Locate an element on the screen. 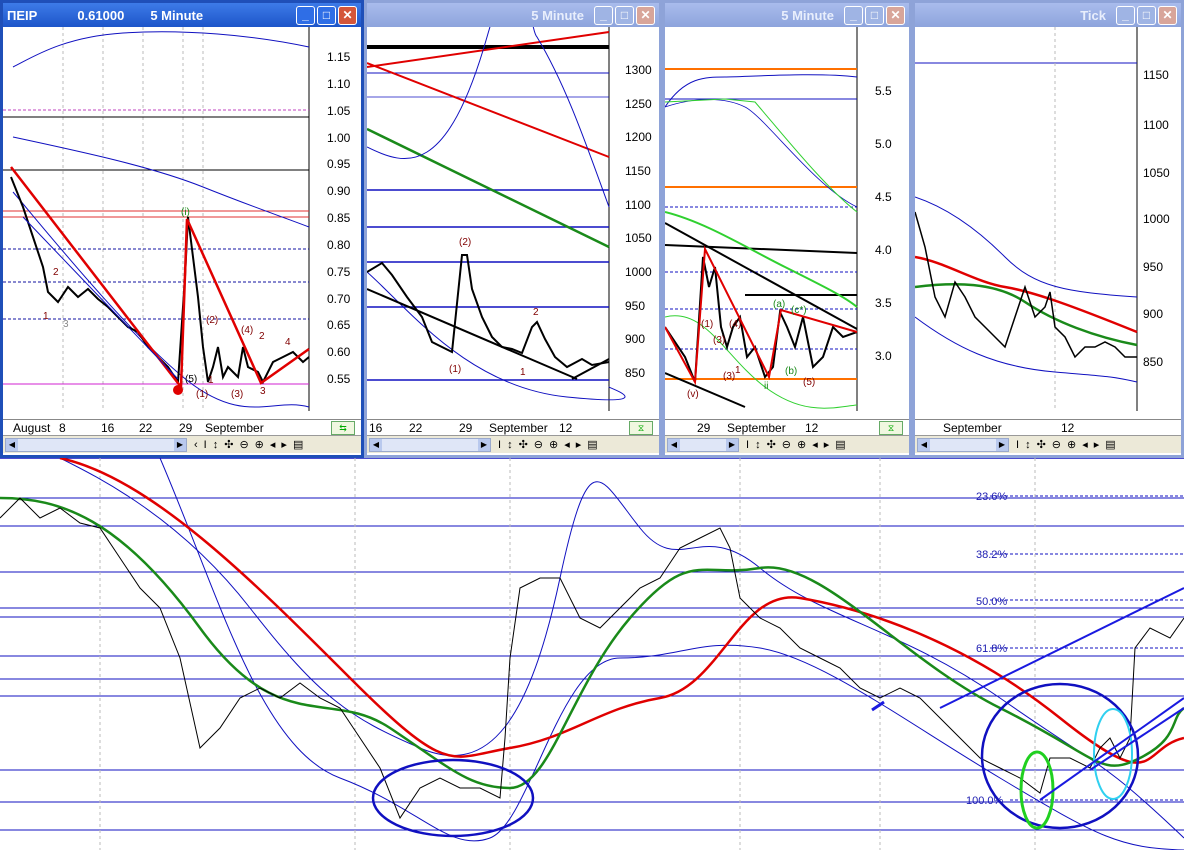 The height and width of the screenshot is (853, 1184). time-label: 12 is located at coordinates (566, 428).